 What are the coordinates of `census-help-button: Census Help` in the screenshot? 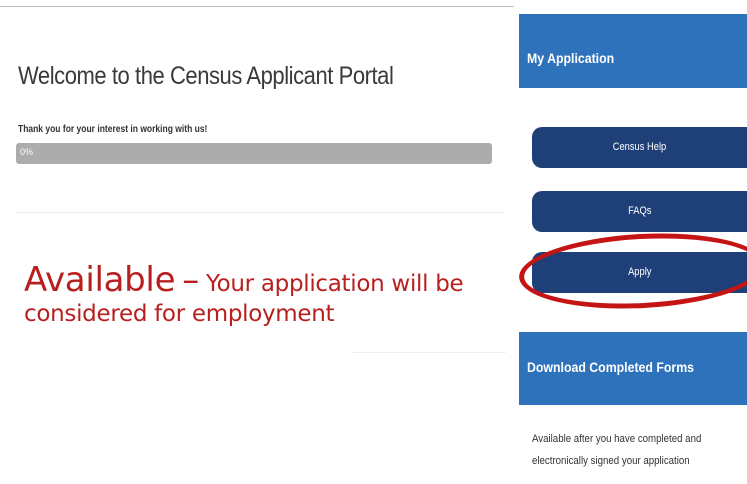 It's located at (639, 147).